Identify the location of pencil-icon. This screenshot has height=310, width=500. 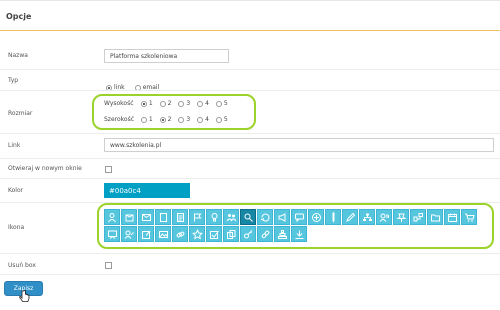
(350, 217).